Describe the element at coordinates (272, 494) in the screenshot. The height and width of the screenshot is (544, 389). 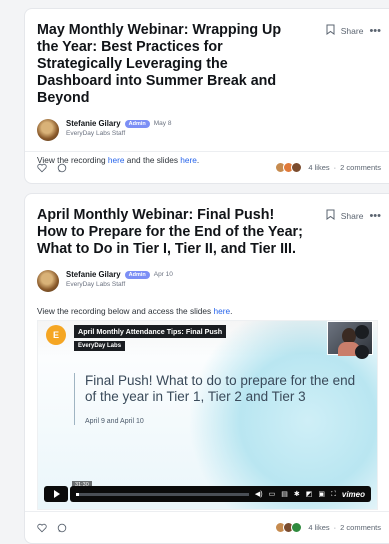
I see `captions-icon: ▭` at that location.